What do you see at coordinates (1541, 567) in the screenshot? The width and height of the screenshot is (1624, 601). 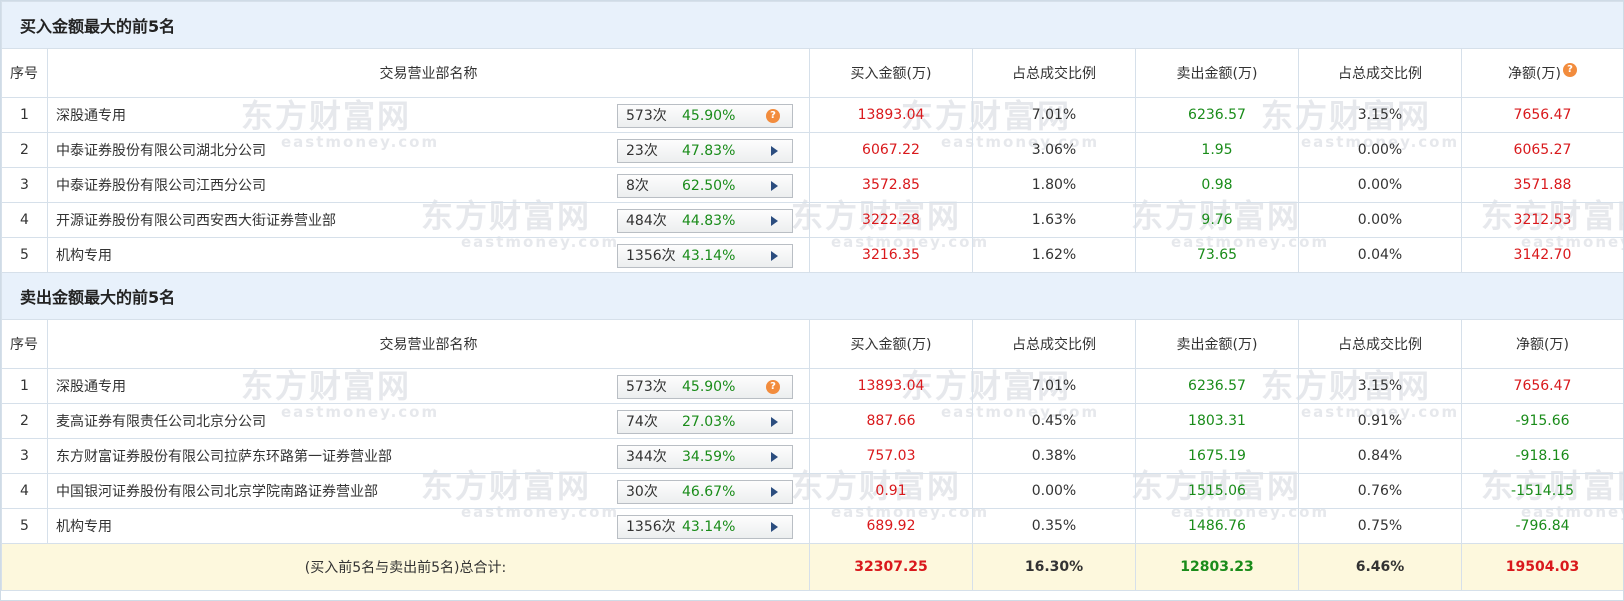 I see `total-net-amount: 19504.03` at bounding box center [1541, 567].